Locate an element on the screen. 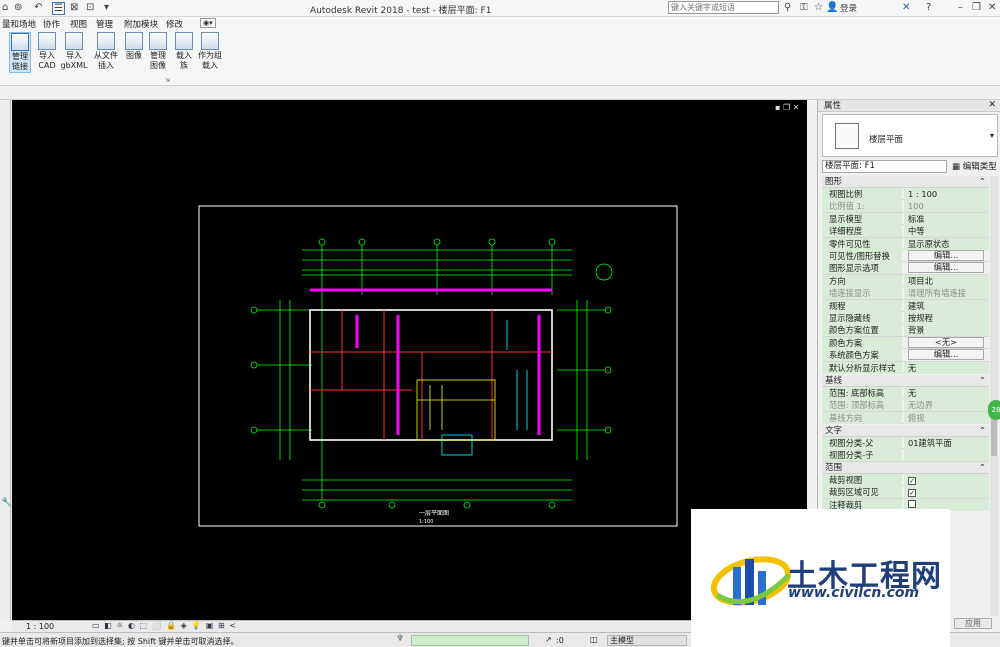  lock-view-icon: 🔒 is located at coordinates (171, 625).